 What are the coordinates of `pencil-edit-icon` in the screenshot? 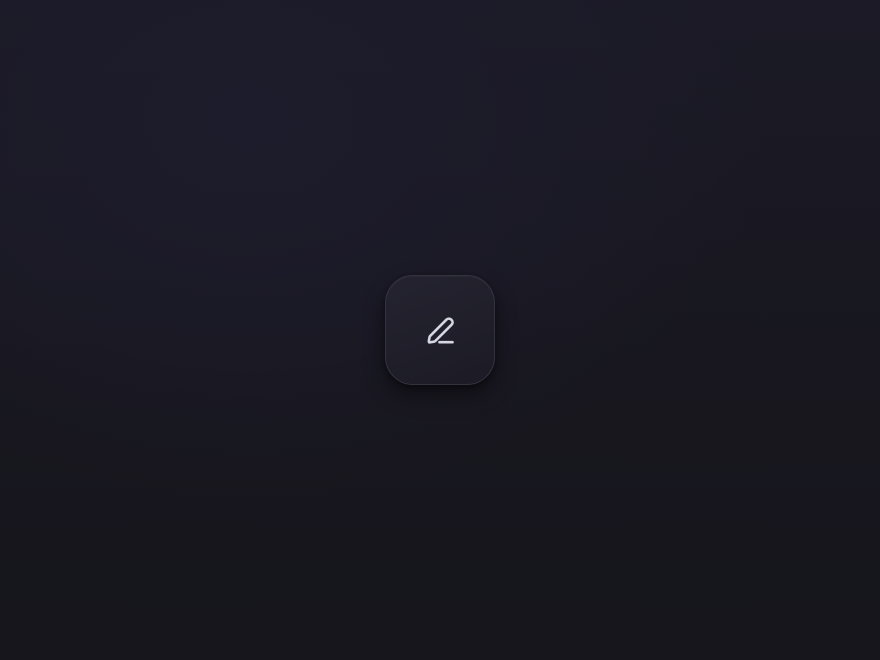 It's located at (440, 330).